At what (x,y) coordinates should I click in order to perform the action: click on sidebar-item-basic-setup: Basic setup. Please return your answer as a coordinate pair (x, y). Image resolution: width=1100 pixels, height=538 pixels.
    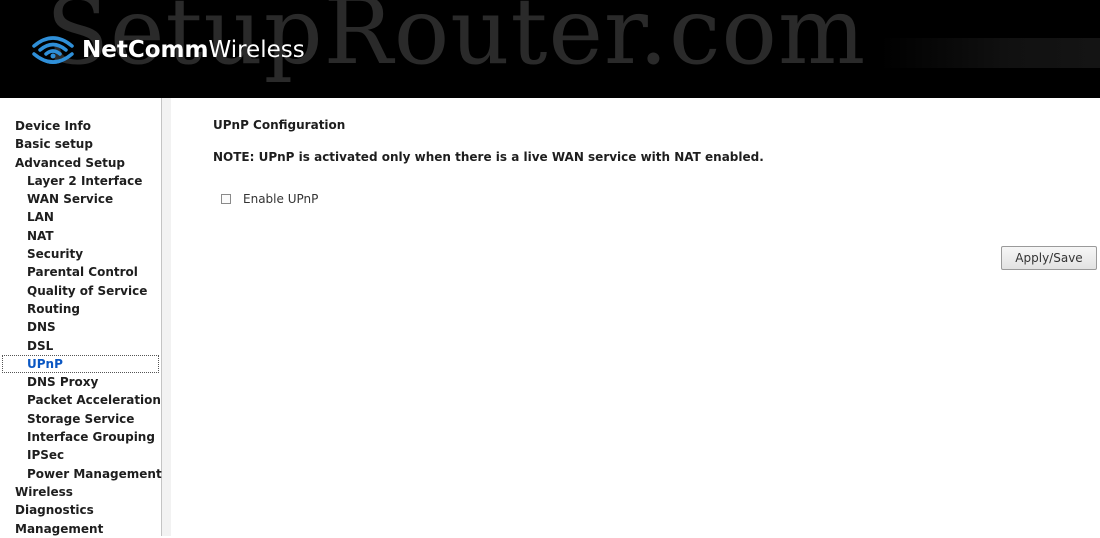
    Looking at the image, I should click on (80, 144).